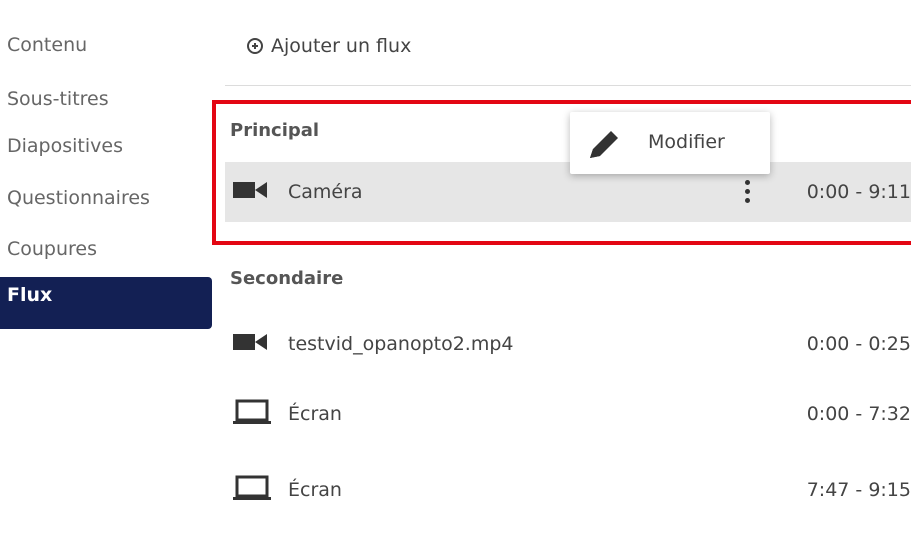  Describe the element at coordinates (106, 303) in the screenshot. I see `sidebar-item-flux: Flux` at that location.